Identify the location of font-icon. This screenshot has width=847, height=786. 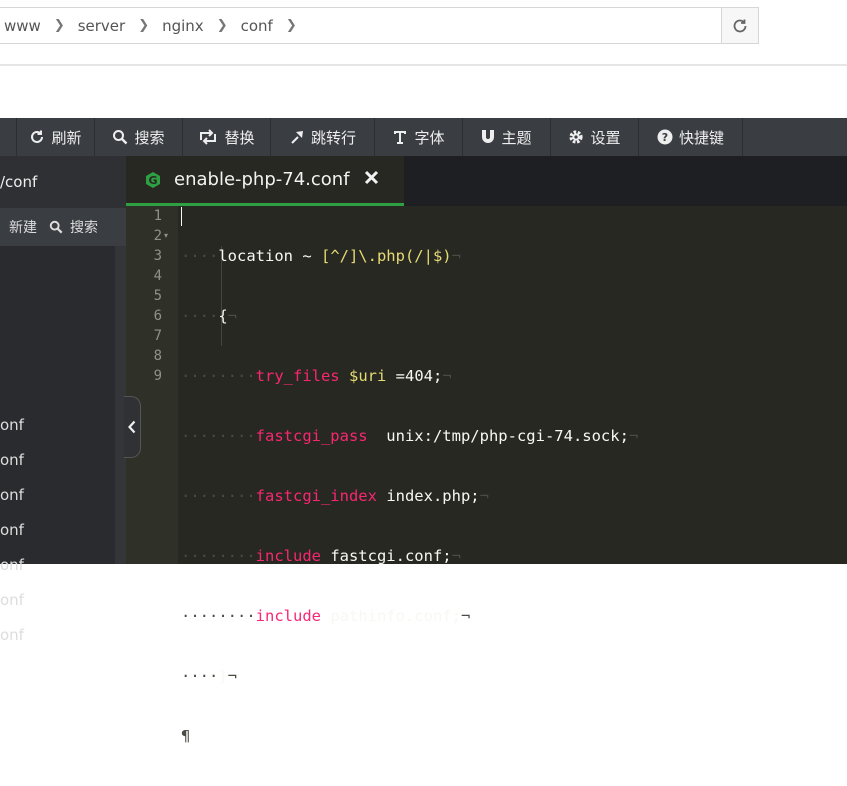
(400, 137).